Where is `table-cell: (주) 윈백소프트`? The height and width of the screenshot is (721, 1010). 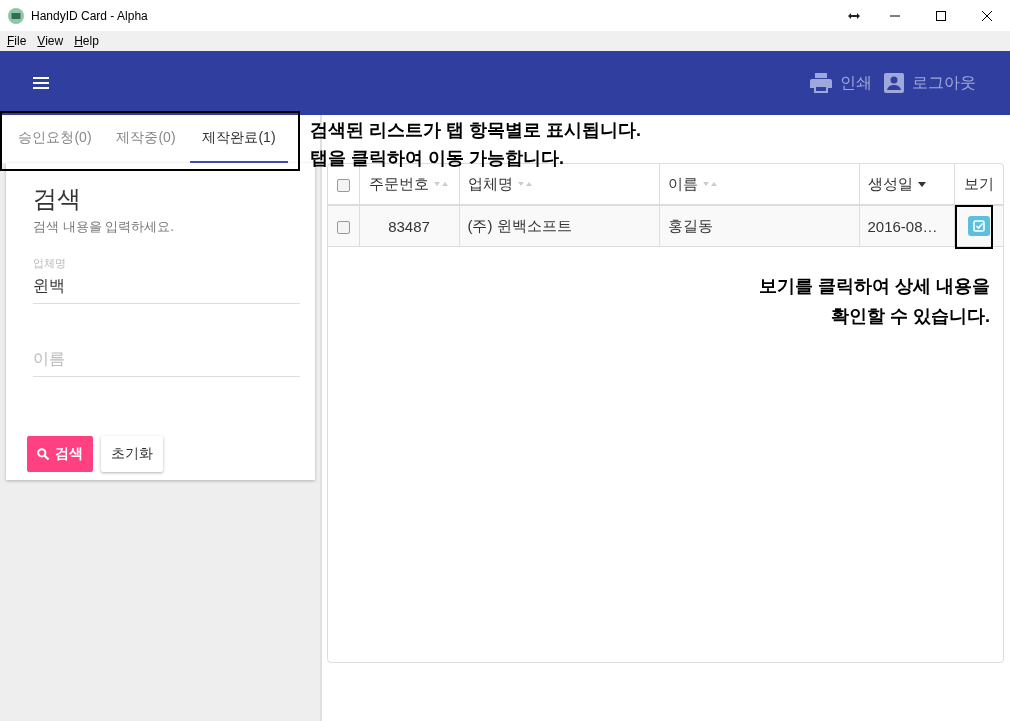 table-cell: (주) 윈백소프트 is located at coordinates (519, 225).